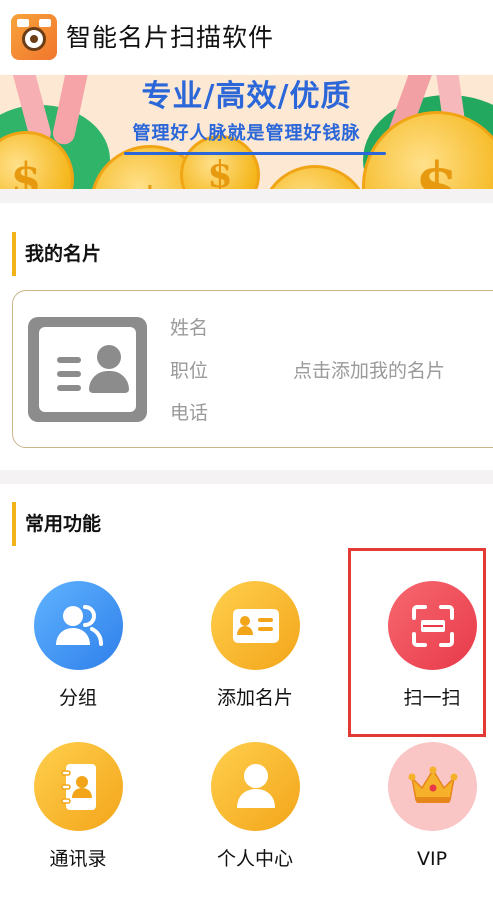  I want to click on app-header: 智能名片扫描软件, so click(246, 37).